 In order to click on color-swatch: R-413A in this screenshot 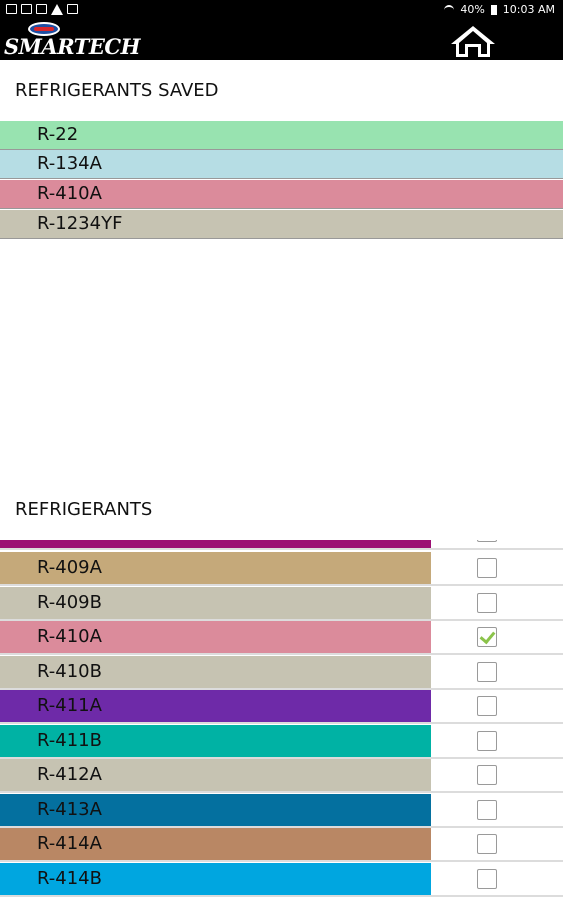, I will do `click(215, 809)`.